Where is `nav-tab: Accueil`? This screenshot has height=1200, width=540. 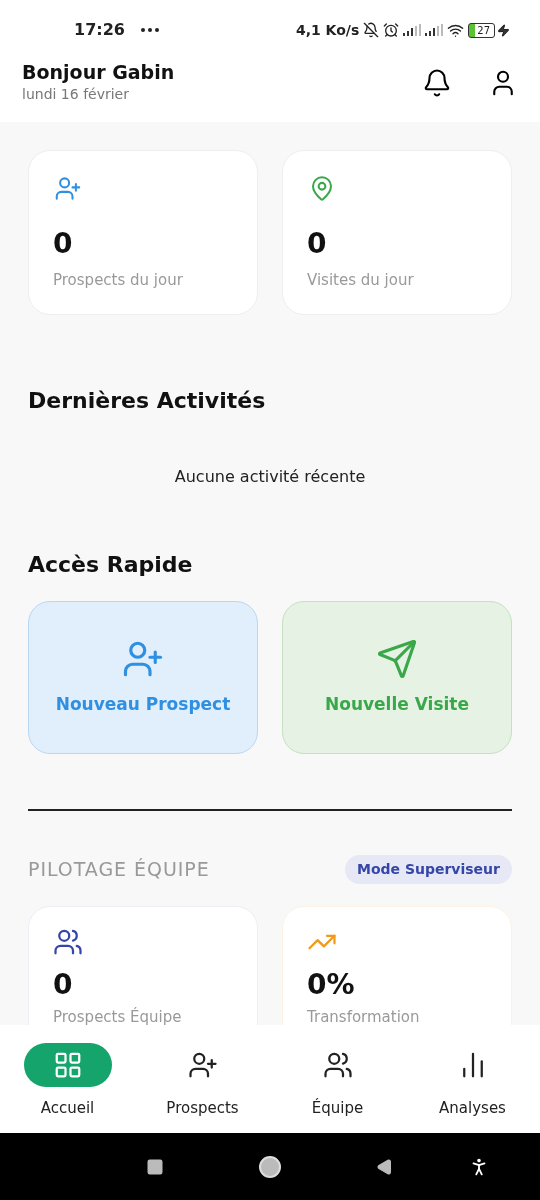 nav-tab: Accueil is located at coordinates (67, 1081).